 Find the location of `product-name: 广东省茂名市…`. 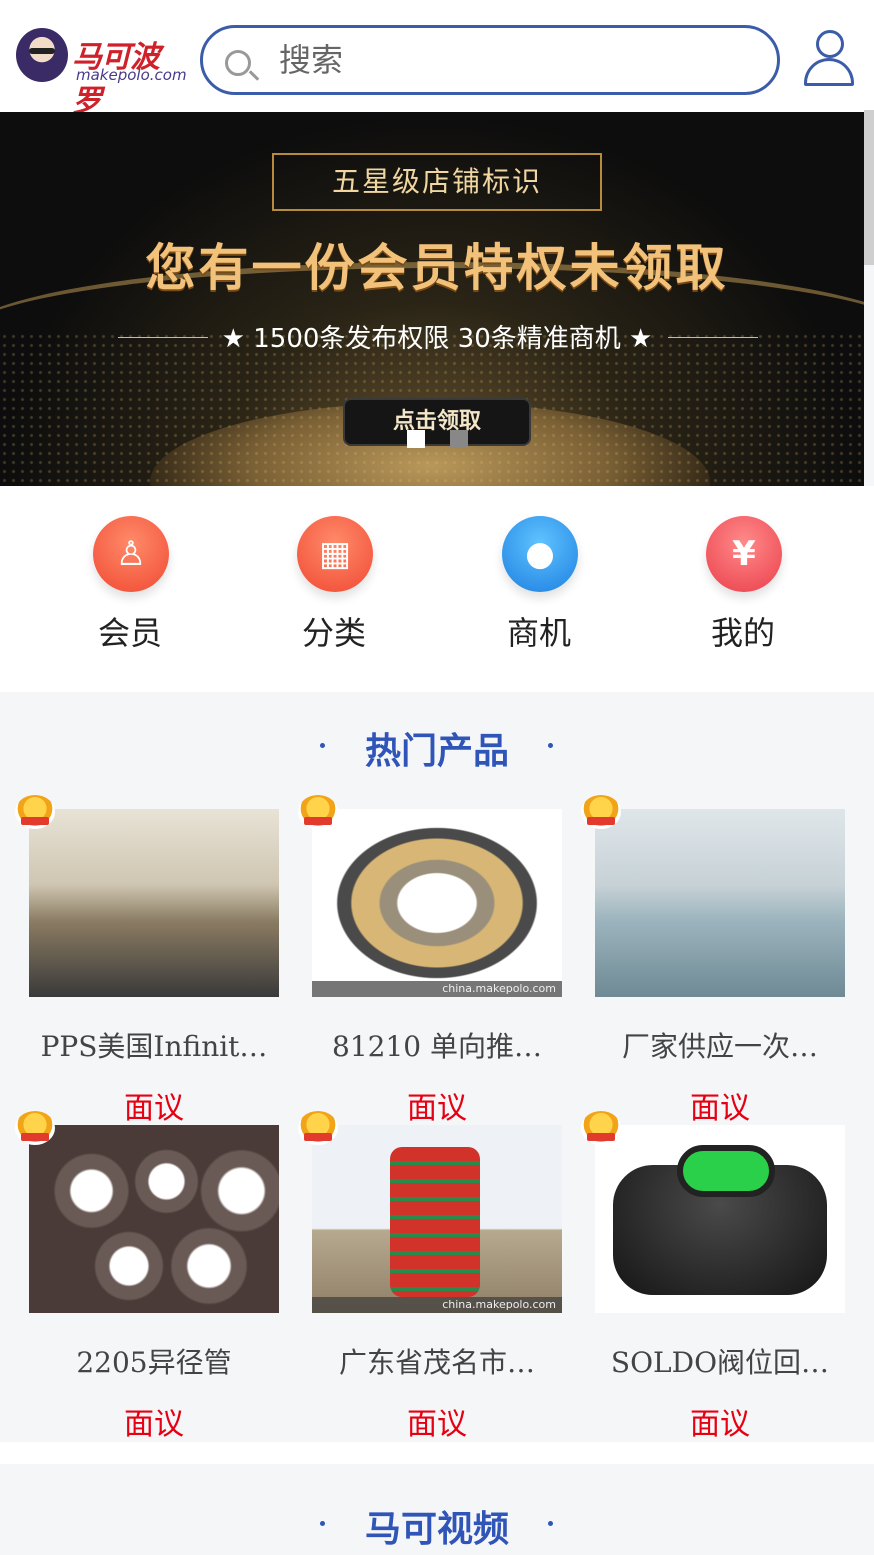

product-name: 广东省茂名市… is located at coordinates (436, 1362).